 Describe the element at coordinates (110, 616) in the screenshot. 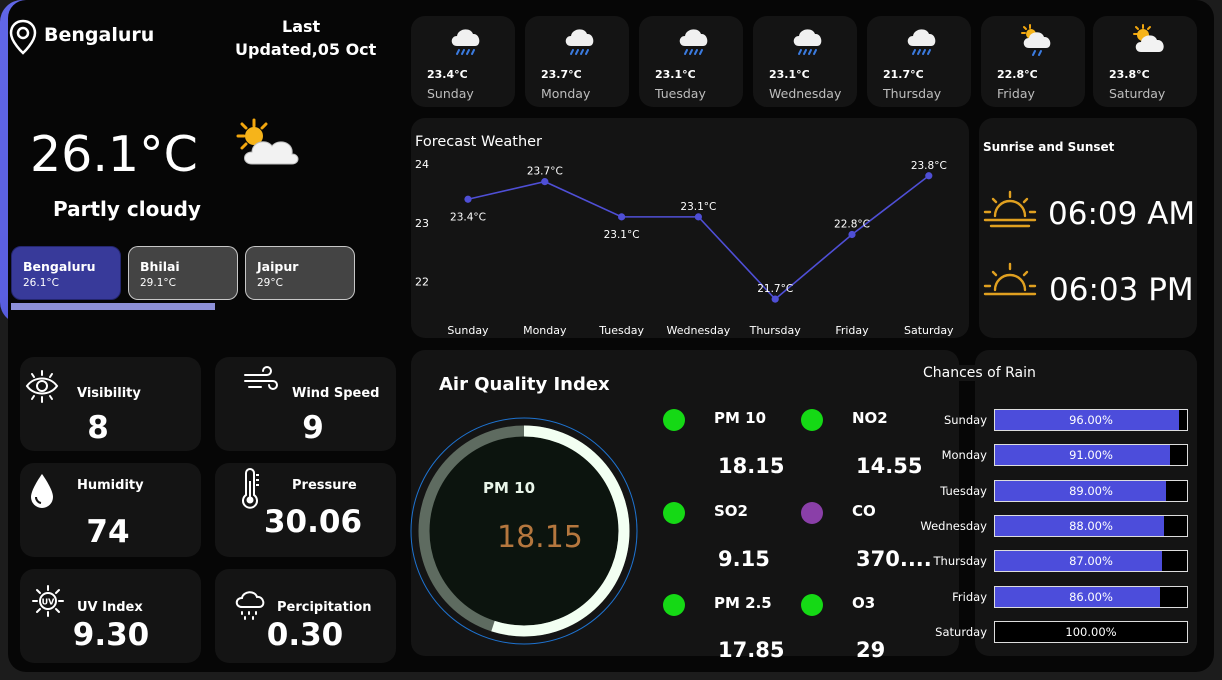

I see `uv-card: UV UV Index 9.30` at that location.